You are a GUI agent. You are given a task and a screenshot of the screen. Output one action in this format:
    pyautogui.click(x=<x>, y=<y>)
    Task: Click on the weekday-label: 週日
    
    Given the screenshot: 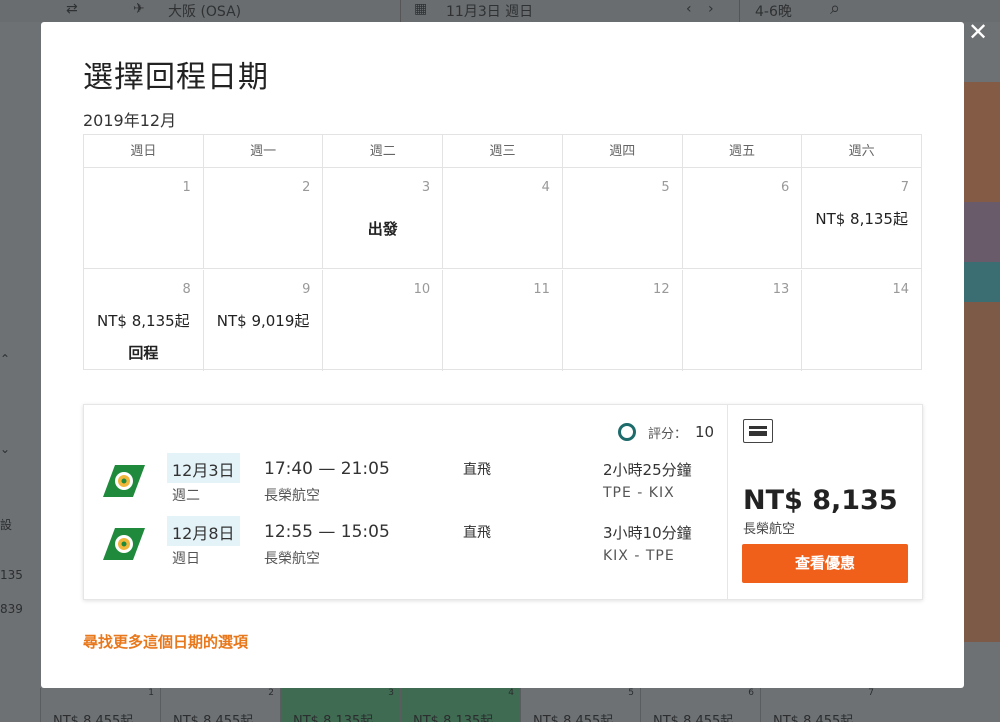 What is the action you would take?
    pyautogui.click(x=144, y=151)
    